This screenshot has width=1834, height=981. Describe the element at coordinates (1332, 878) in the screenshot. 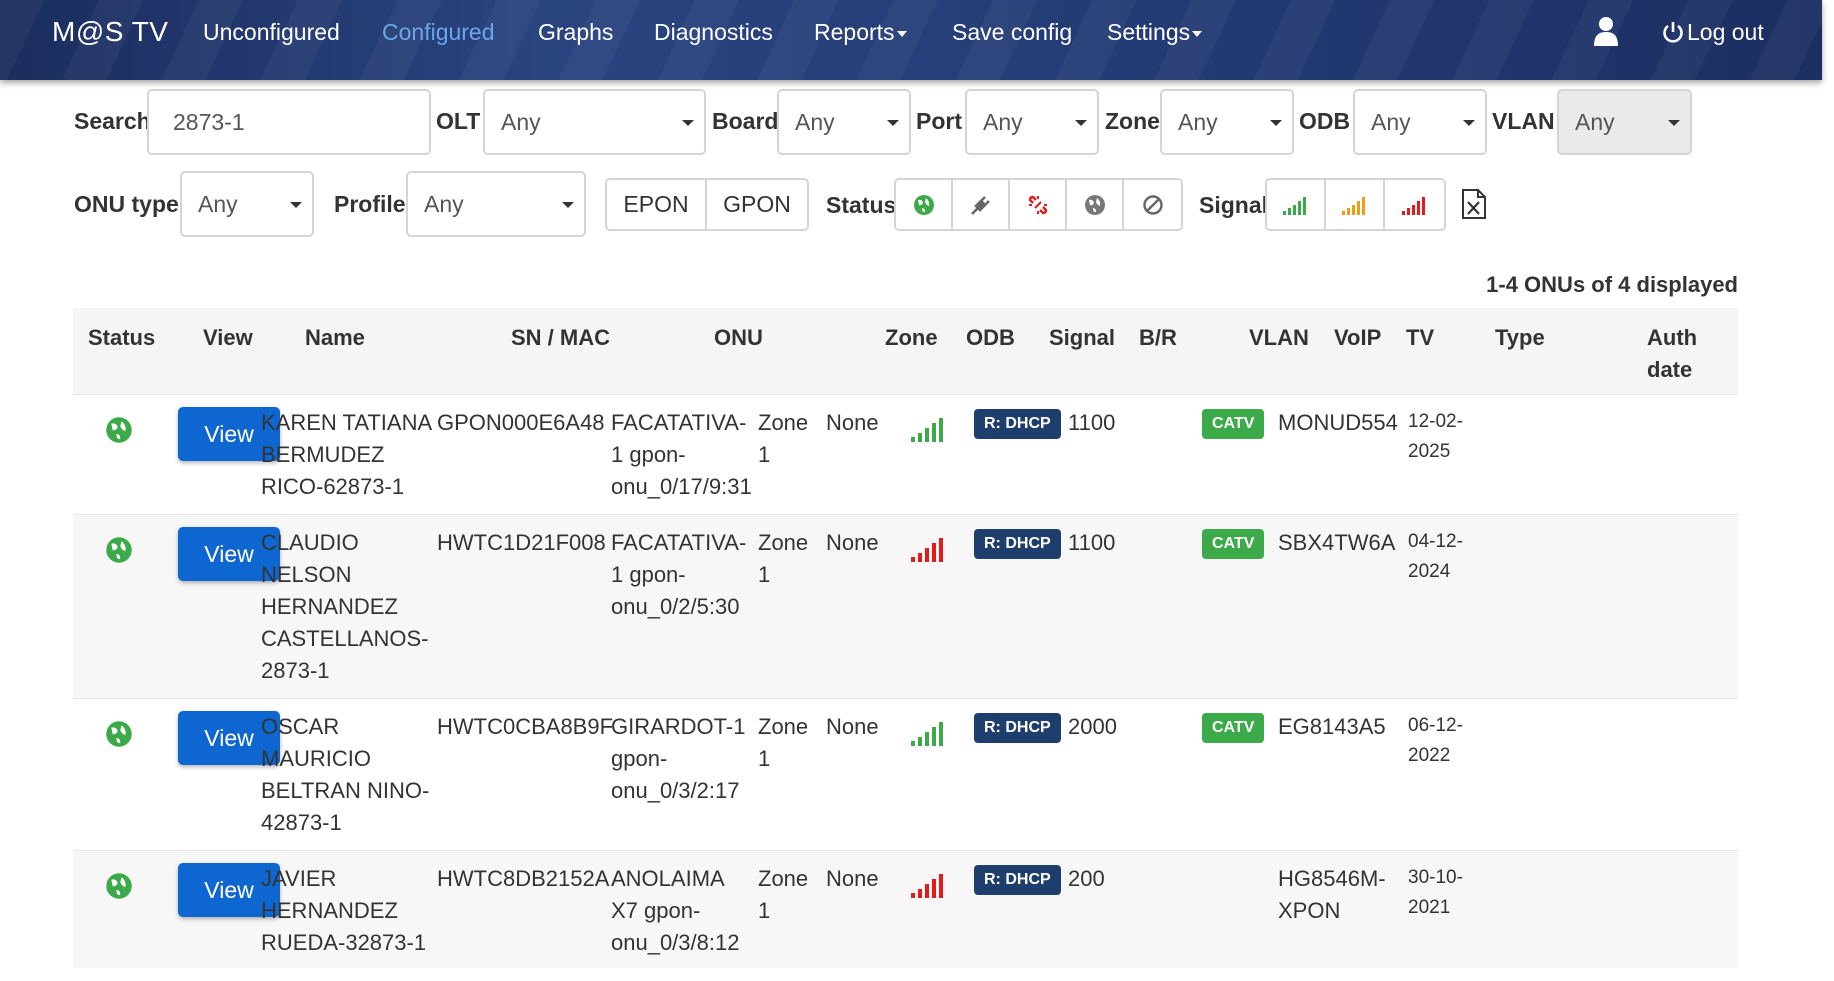

I see `onu-type-line: HG8546M-` at that location.